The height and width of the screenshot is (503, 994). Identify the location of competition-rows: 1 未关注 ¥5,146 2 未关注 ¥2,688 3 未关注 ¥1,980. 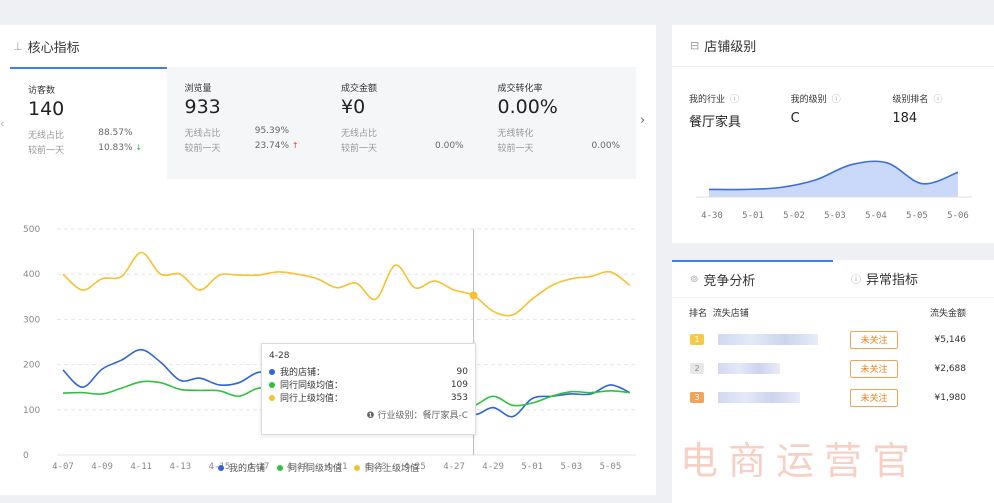
(833, 368).